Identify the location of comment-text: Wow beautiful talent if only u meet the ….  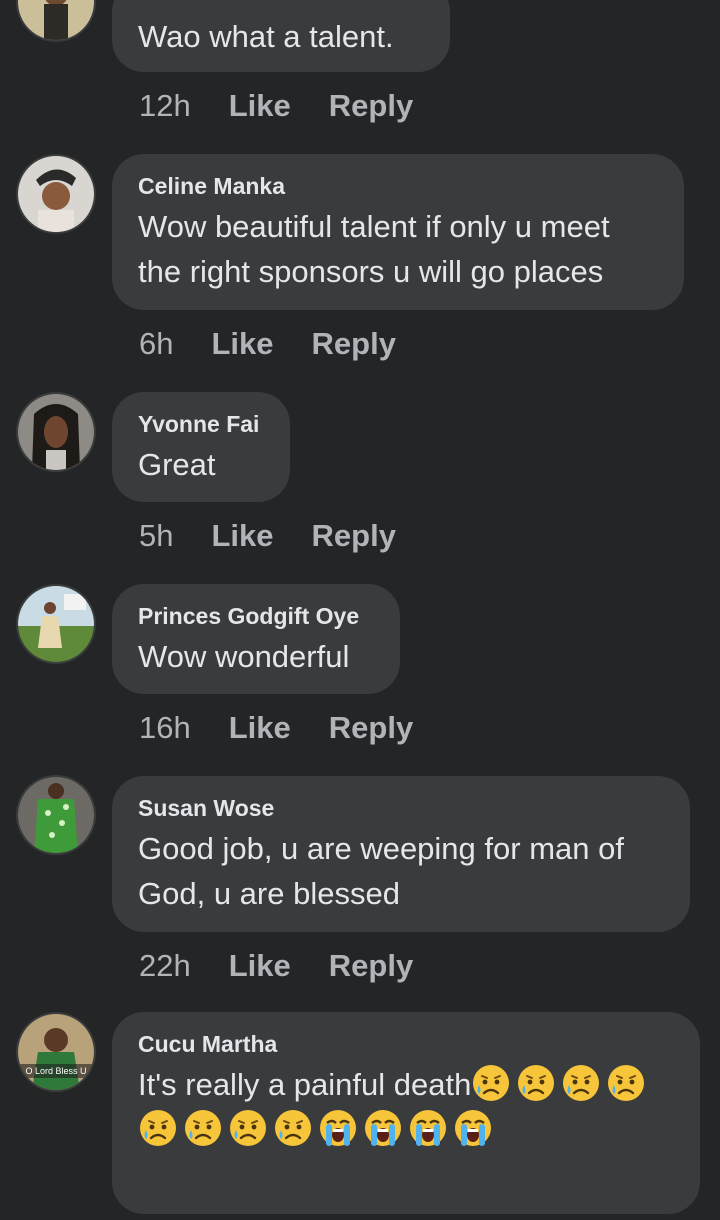
(374, 249).